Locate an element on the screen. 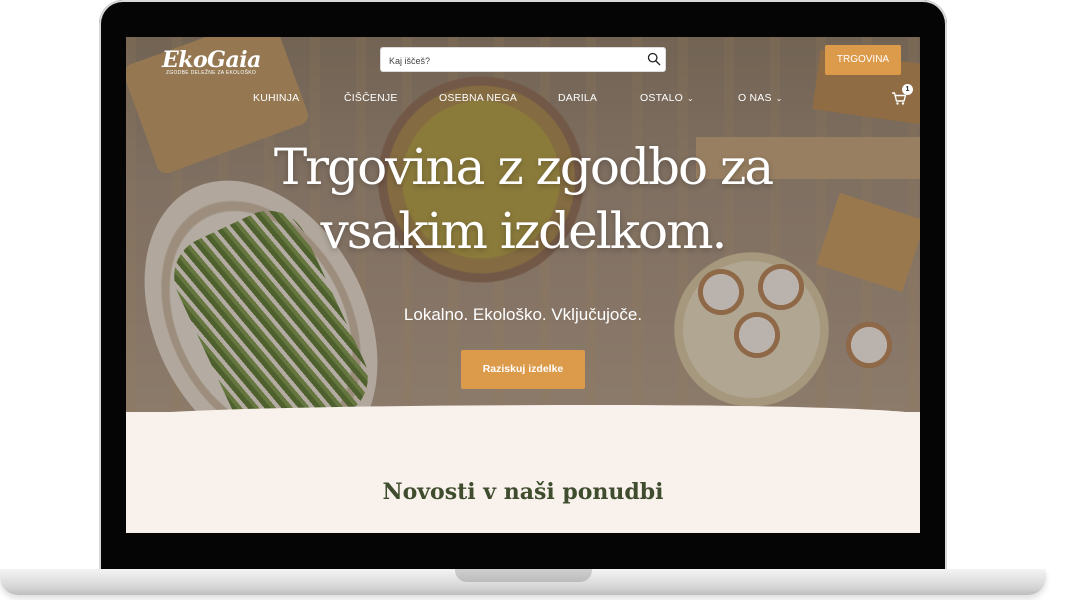 Image resolution: width=1080 pixels, height=600 pixels. section-title: Novosti v naši ponudbi is located at coordinates (523, 492).